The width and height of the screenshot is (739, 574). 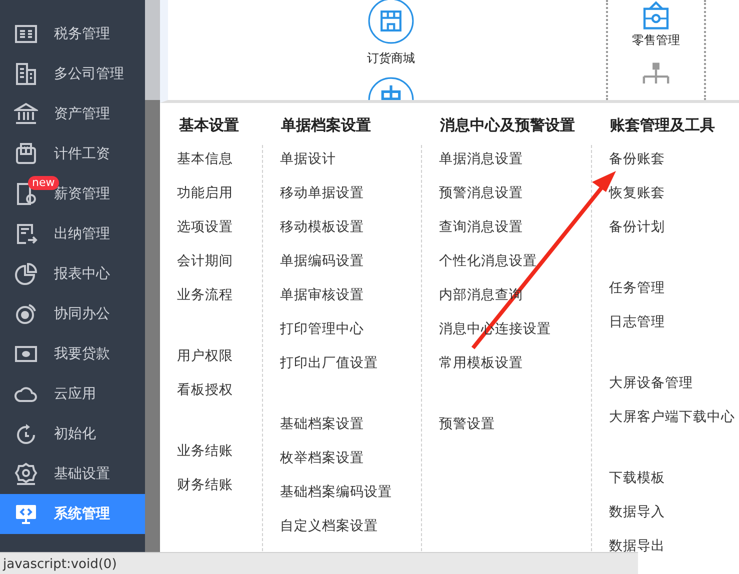 I want to click on sidebar-label: 我要贷款, so click(x=82, y=354).